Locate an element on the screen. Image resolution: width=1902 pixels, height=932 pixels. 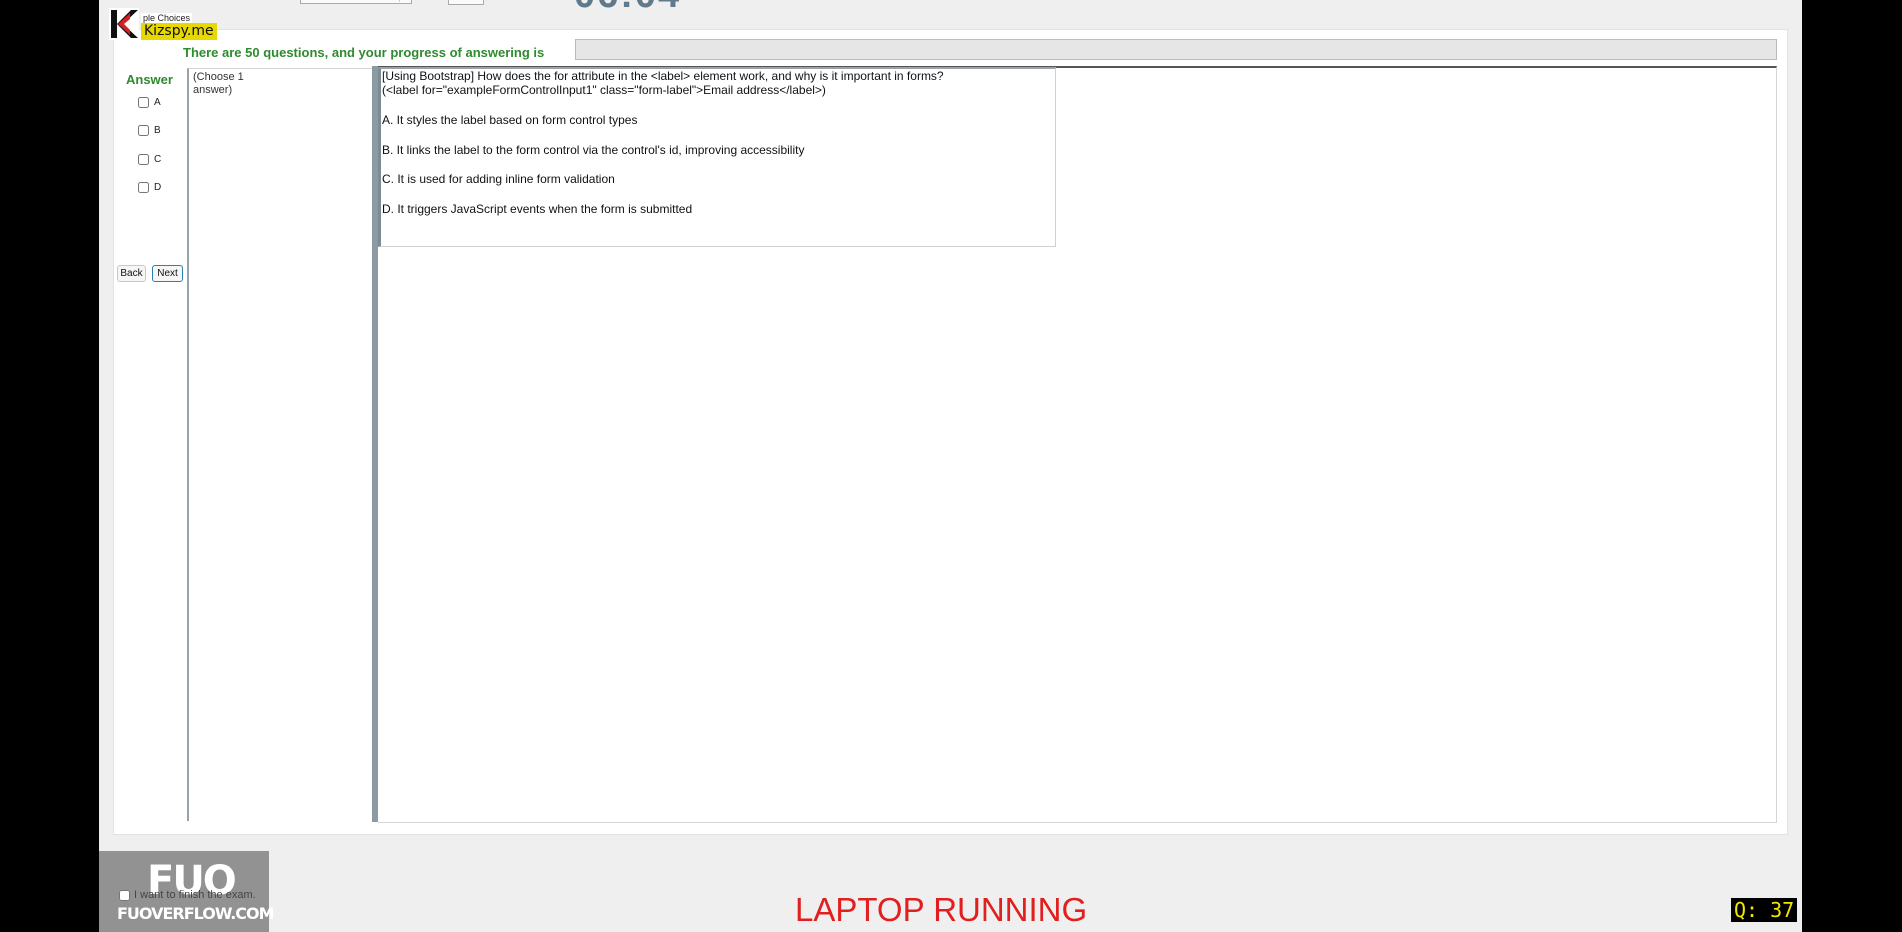
finish-exam-checkbox is located at coordinates (124, 895).